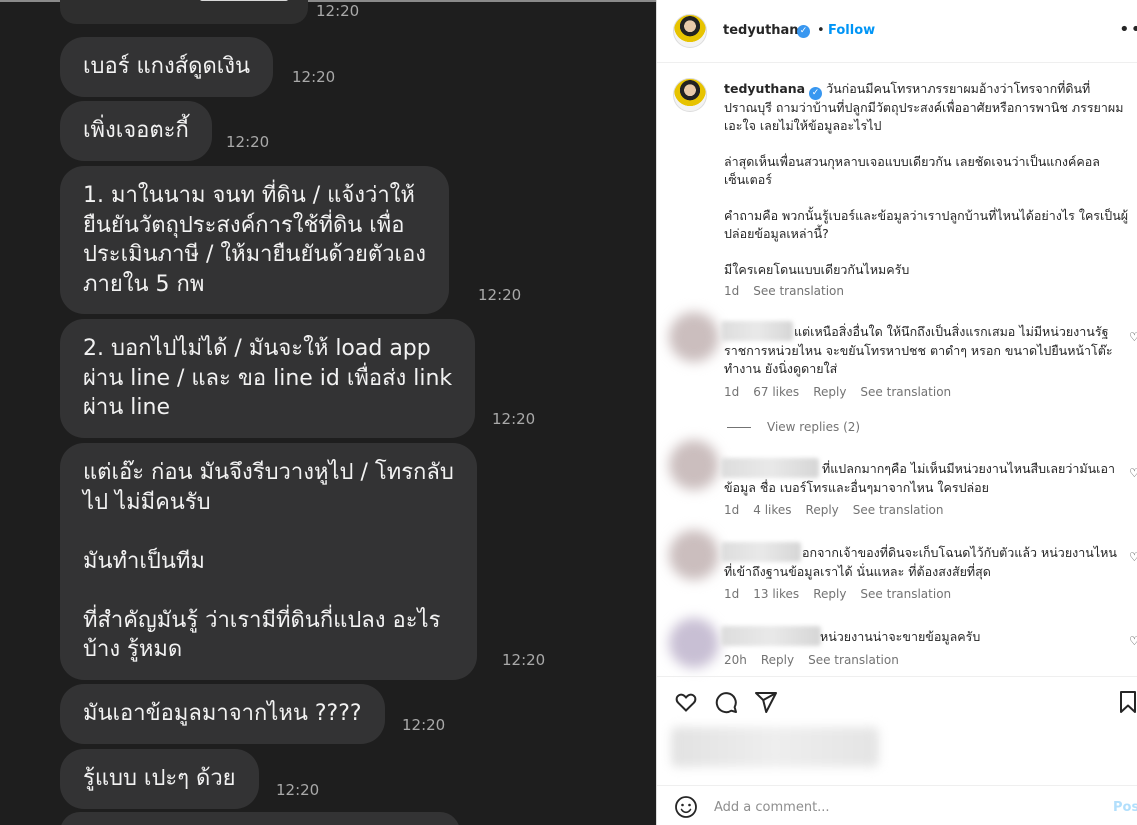 Image resolution: width=1137 pixels, height=825 pixels. I want to click on caption-avatar, so click(690, 95).